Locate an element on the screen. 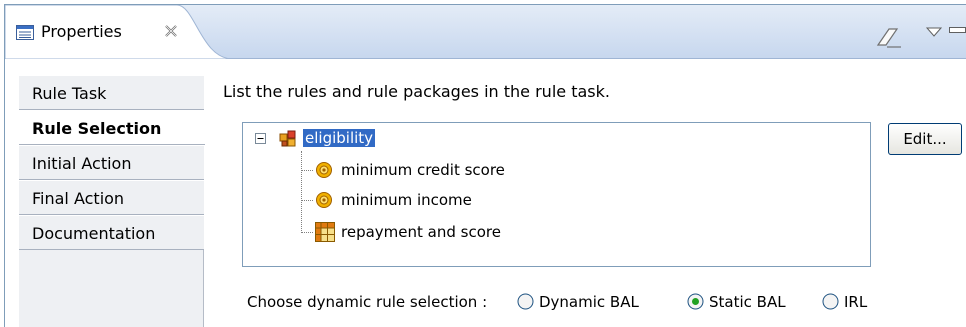 The width and height of the screenshot is (966, 327). tree-node-rule: minimum income is located at coordinates (440, 201).